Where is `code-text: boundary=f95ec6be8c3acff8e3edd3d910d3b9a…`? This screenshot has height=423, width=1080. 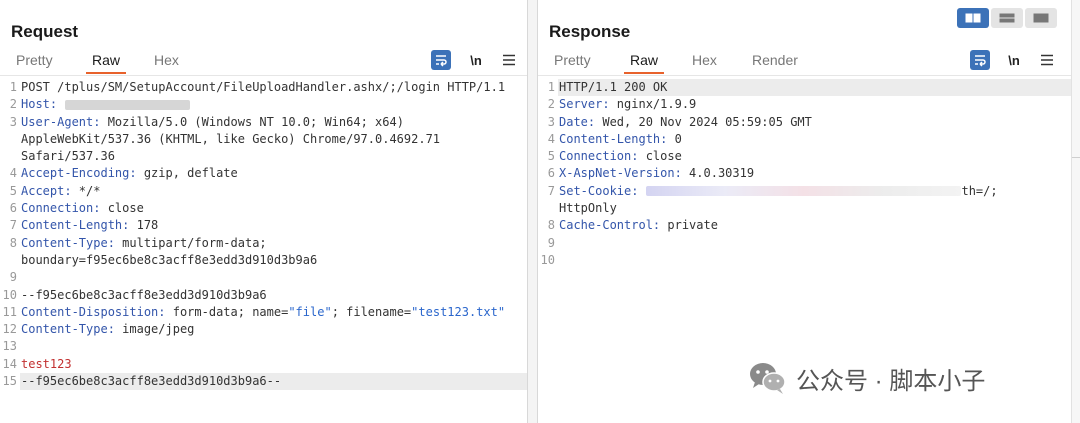
code-text: boundary=f95ec6be8c3acff8e3edd3d910d3b9a… is located at coordinates (169, 259).